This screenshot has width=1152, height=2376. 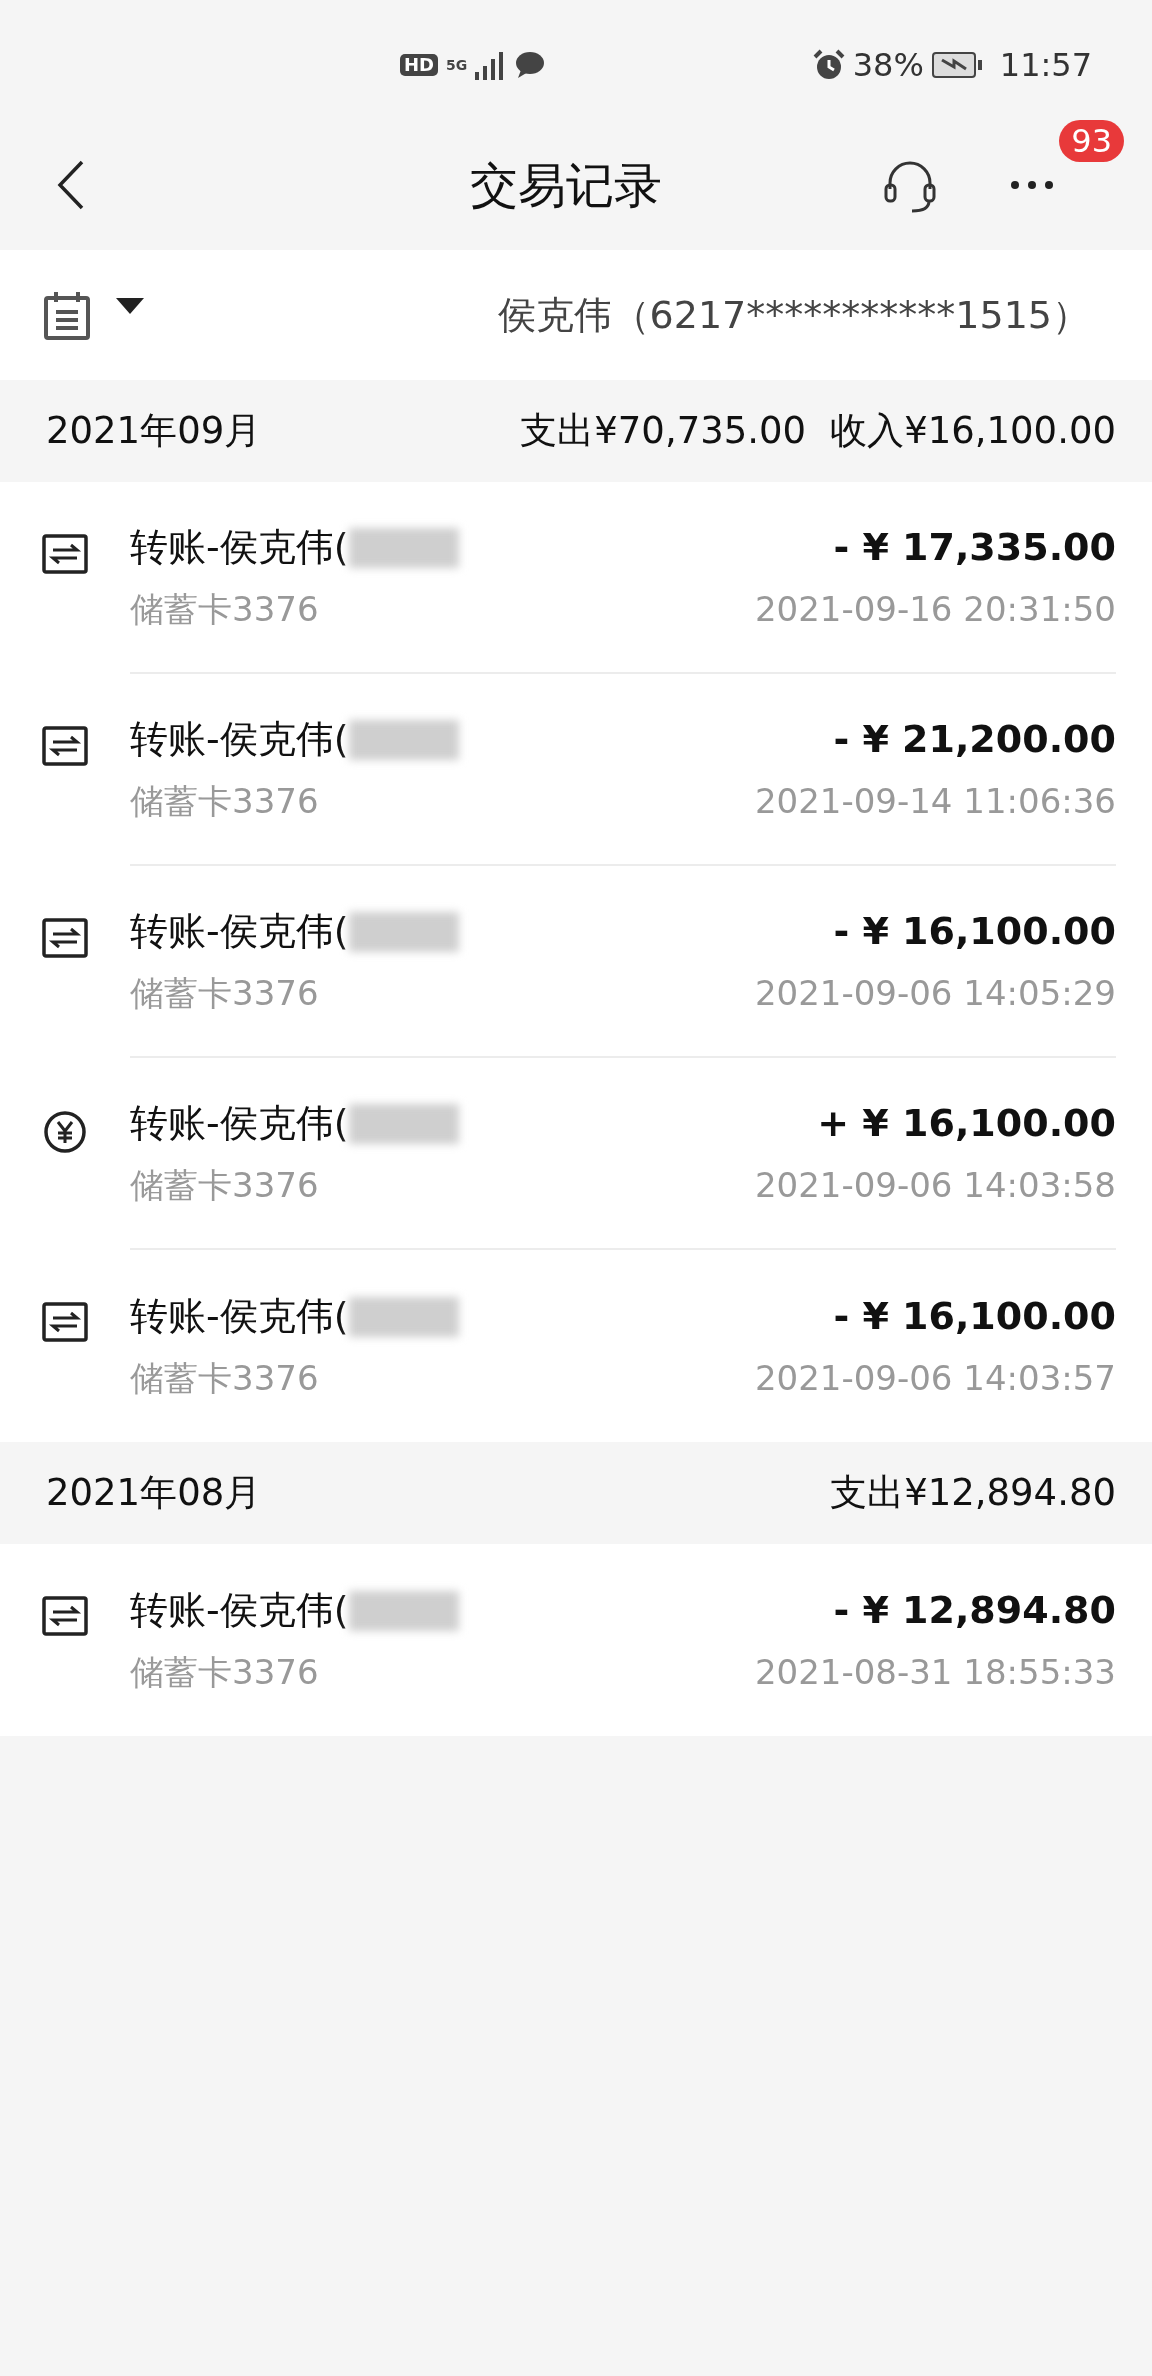 What do you see at coordinates (935, 801) in the screenshot?
I see `transaction-time: 2021-09-14 11:06:36` at bounding box center [935, 801].